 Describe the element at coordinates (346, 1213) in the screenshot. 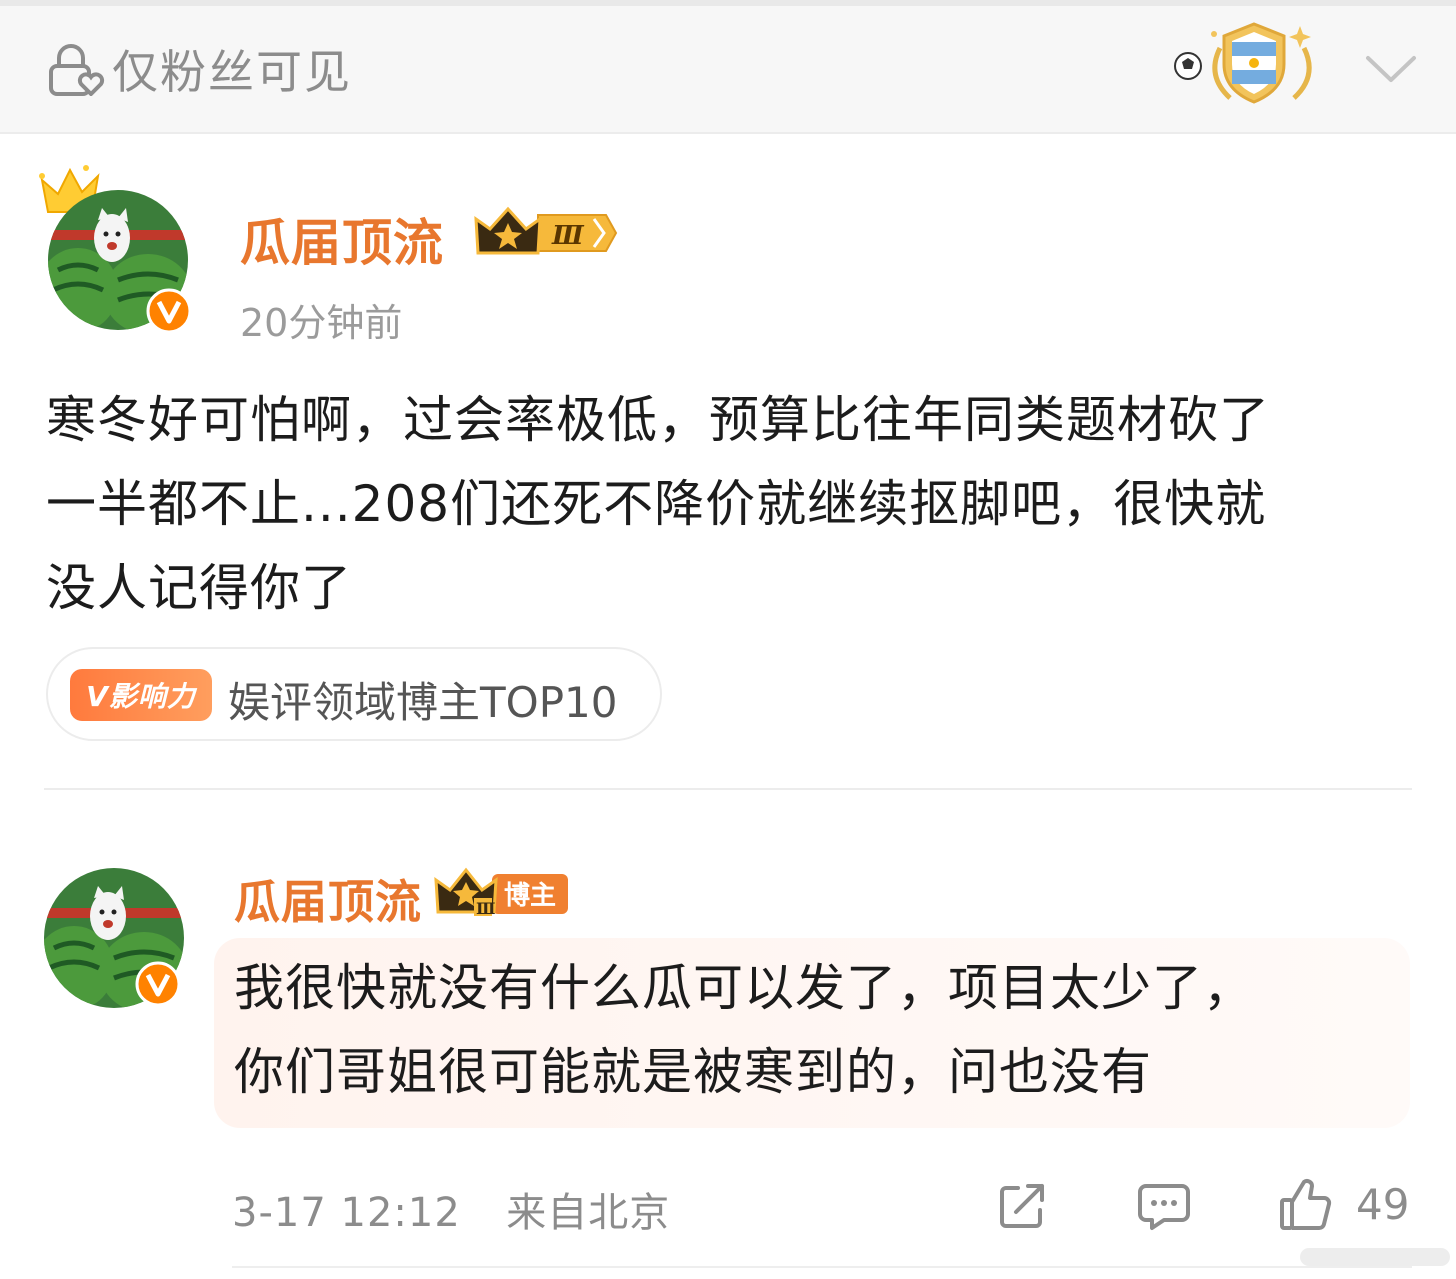

I see `reply-date: 3-17 12:12` at that location.